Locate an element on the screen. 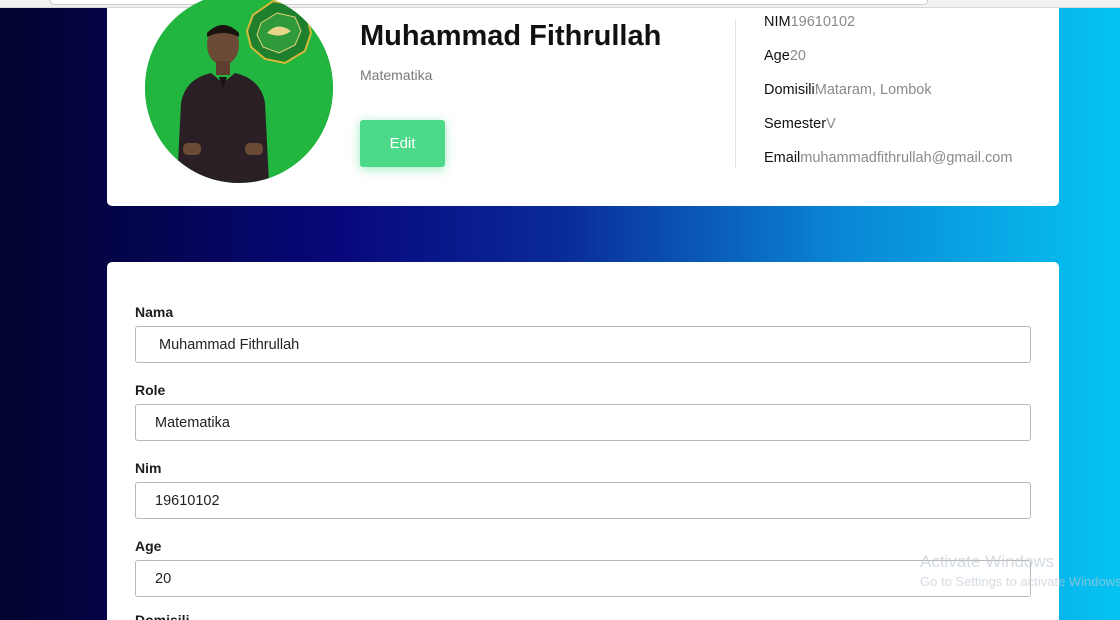  edit-button: Edit is located at coordinates (402, 143).